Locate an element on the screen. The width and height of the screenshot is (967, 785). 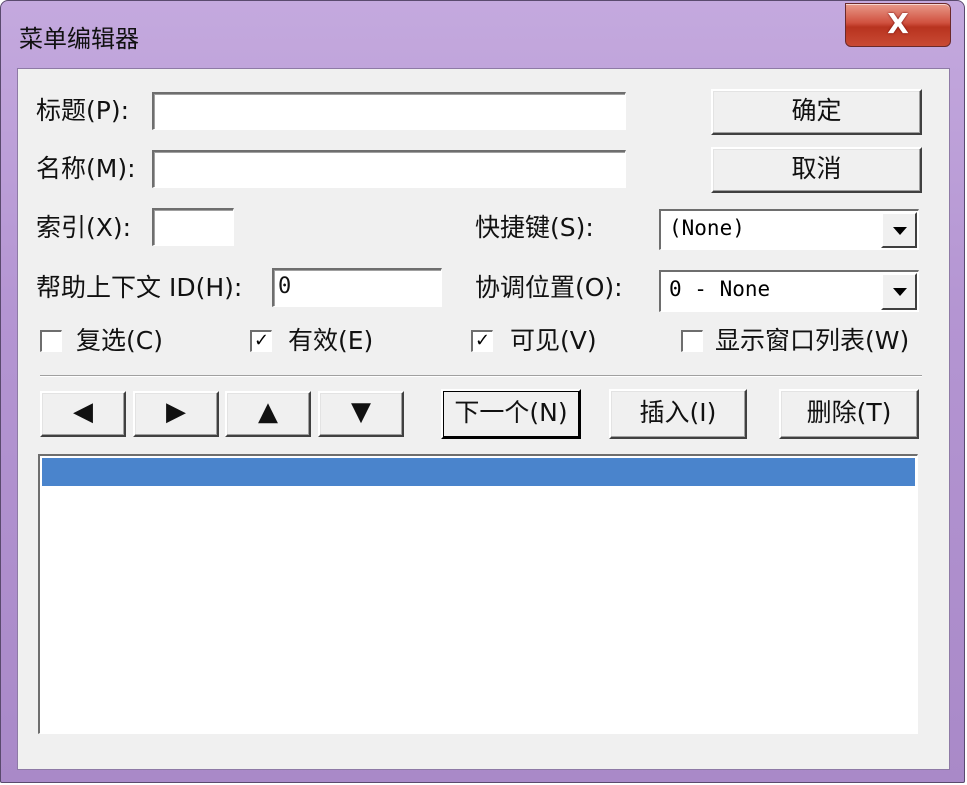
window-title: 菜单编辑器 is located at coordinates (79, 39).